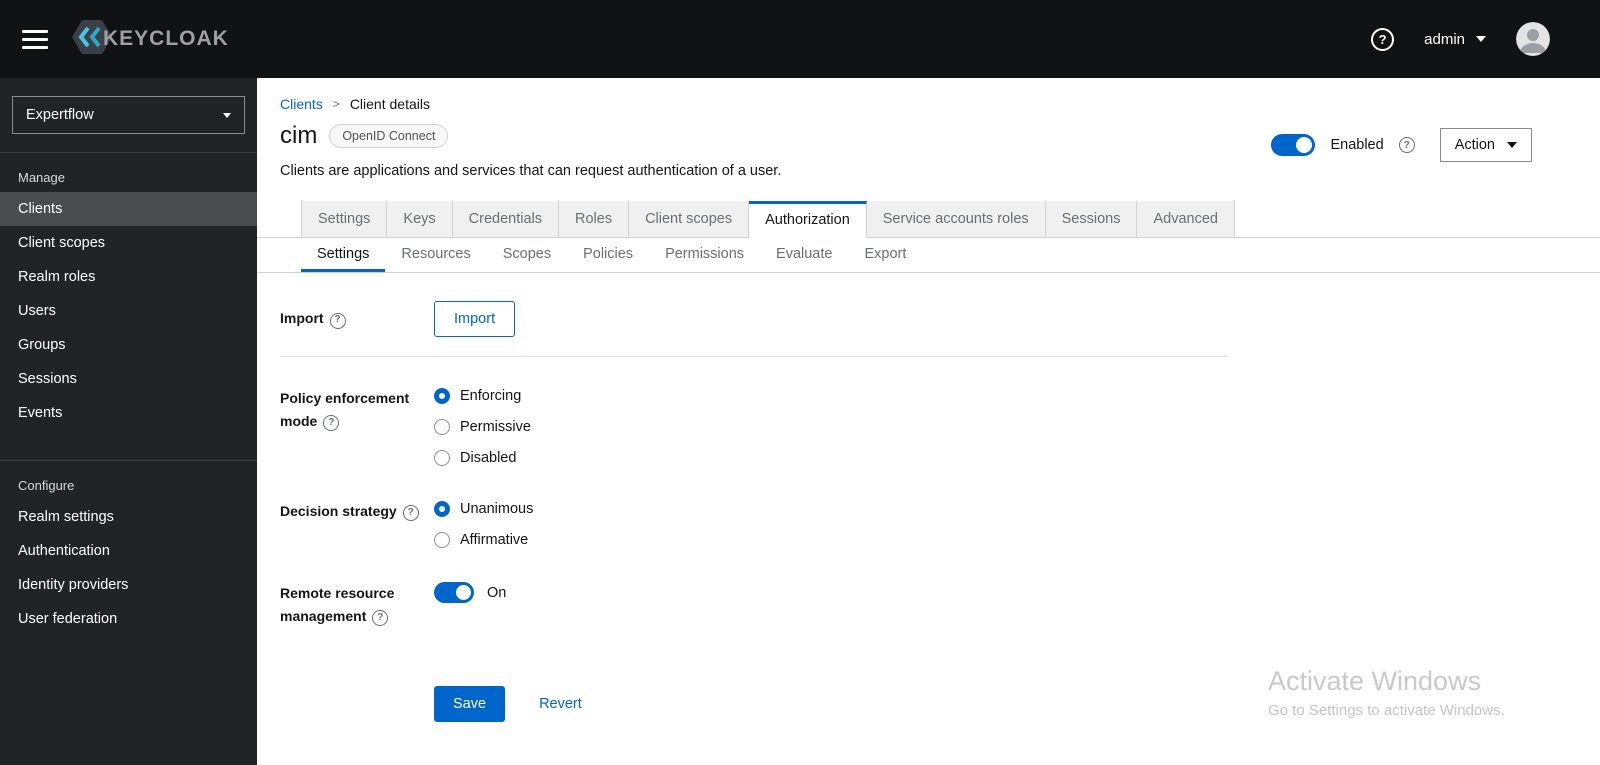 The height and width of the screenshot is (765, 1600). I want to click on subtab-resources: Resources, so click(435, 255).